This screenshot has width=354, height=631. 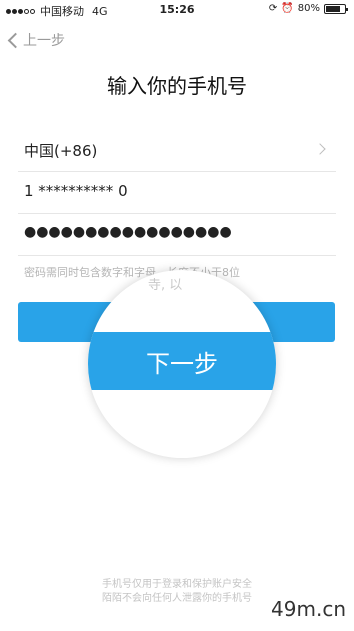 I want to click on phone-number-field: 1 ********** 0, so click(x=177, y=192).